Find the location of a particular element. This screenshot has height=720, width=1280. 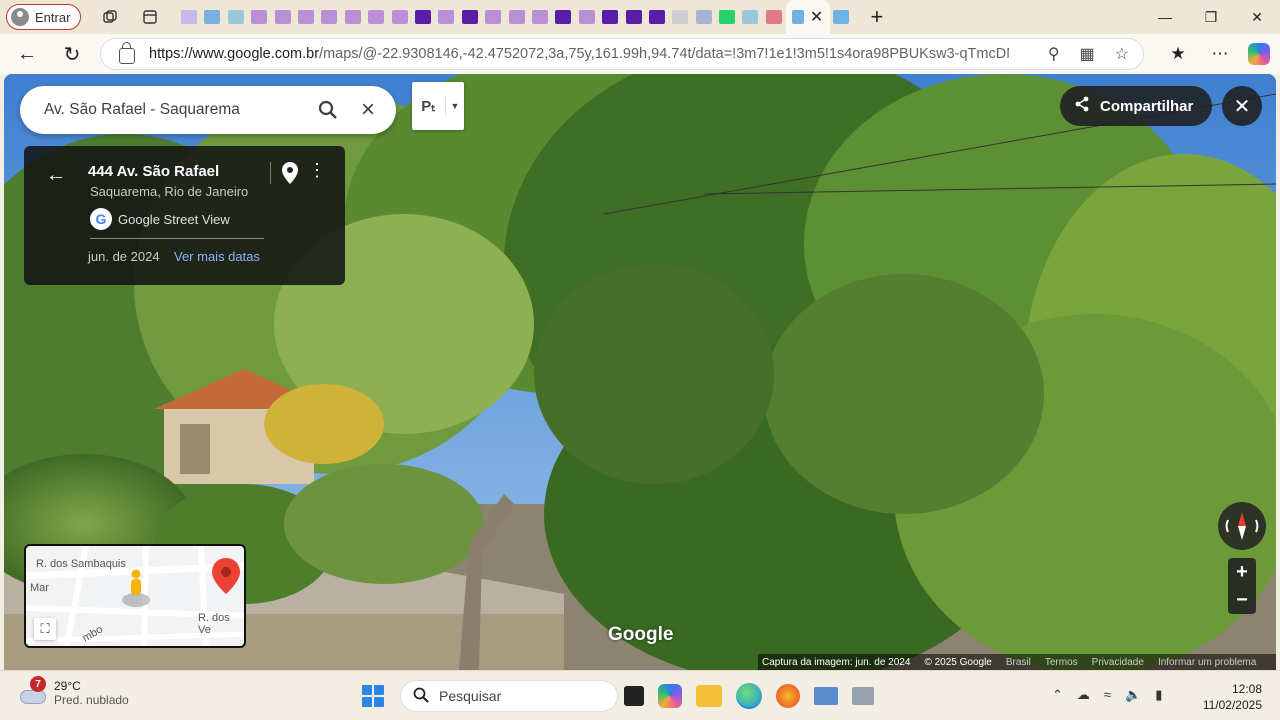

terms-link: Termos is located at coordinates (1061, 662).